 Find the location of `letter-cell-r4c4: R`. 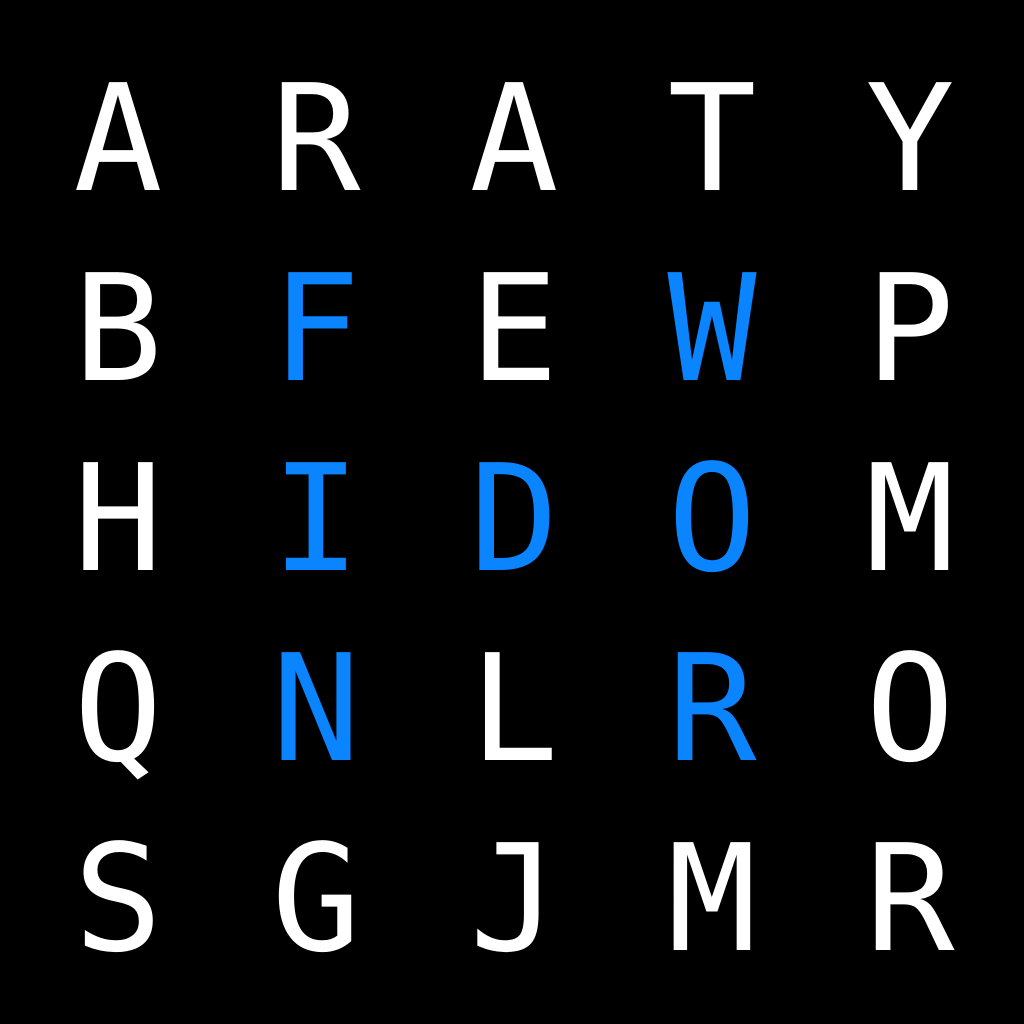

letter-cell-r4c4: R is located at coordinates (712, 709).